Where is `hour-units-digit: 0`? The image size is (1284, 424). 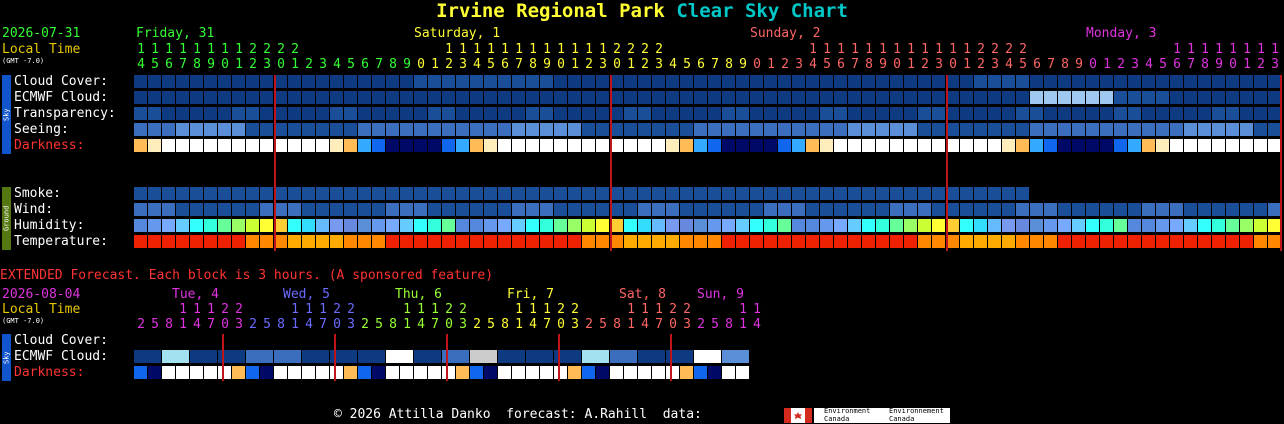 hour-units-digit: 0 is located at coordinates (561, 64).